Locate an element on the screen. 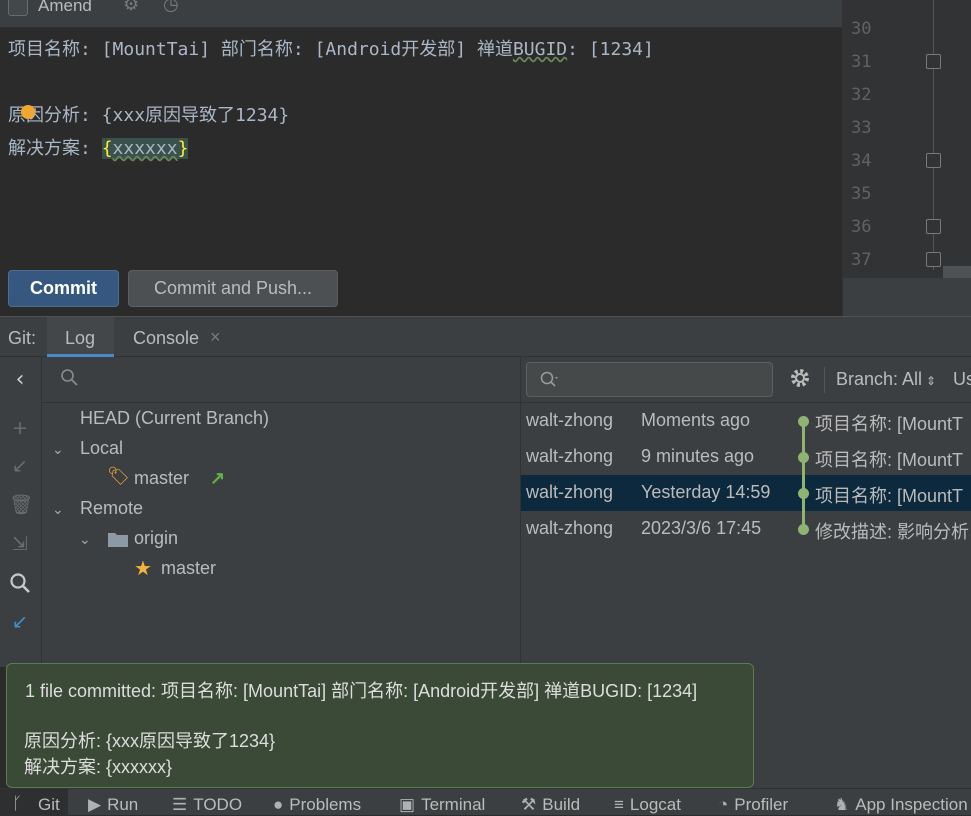  tab-log: Log is located at coordinates (80, 337).